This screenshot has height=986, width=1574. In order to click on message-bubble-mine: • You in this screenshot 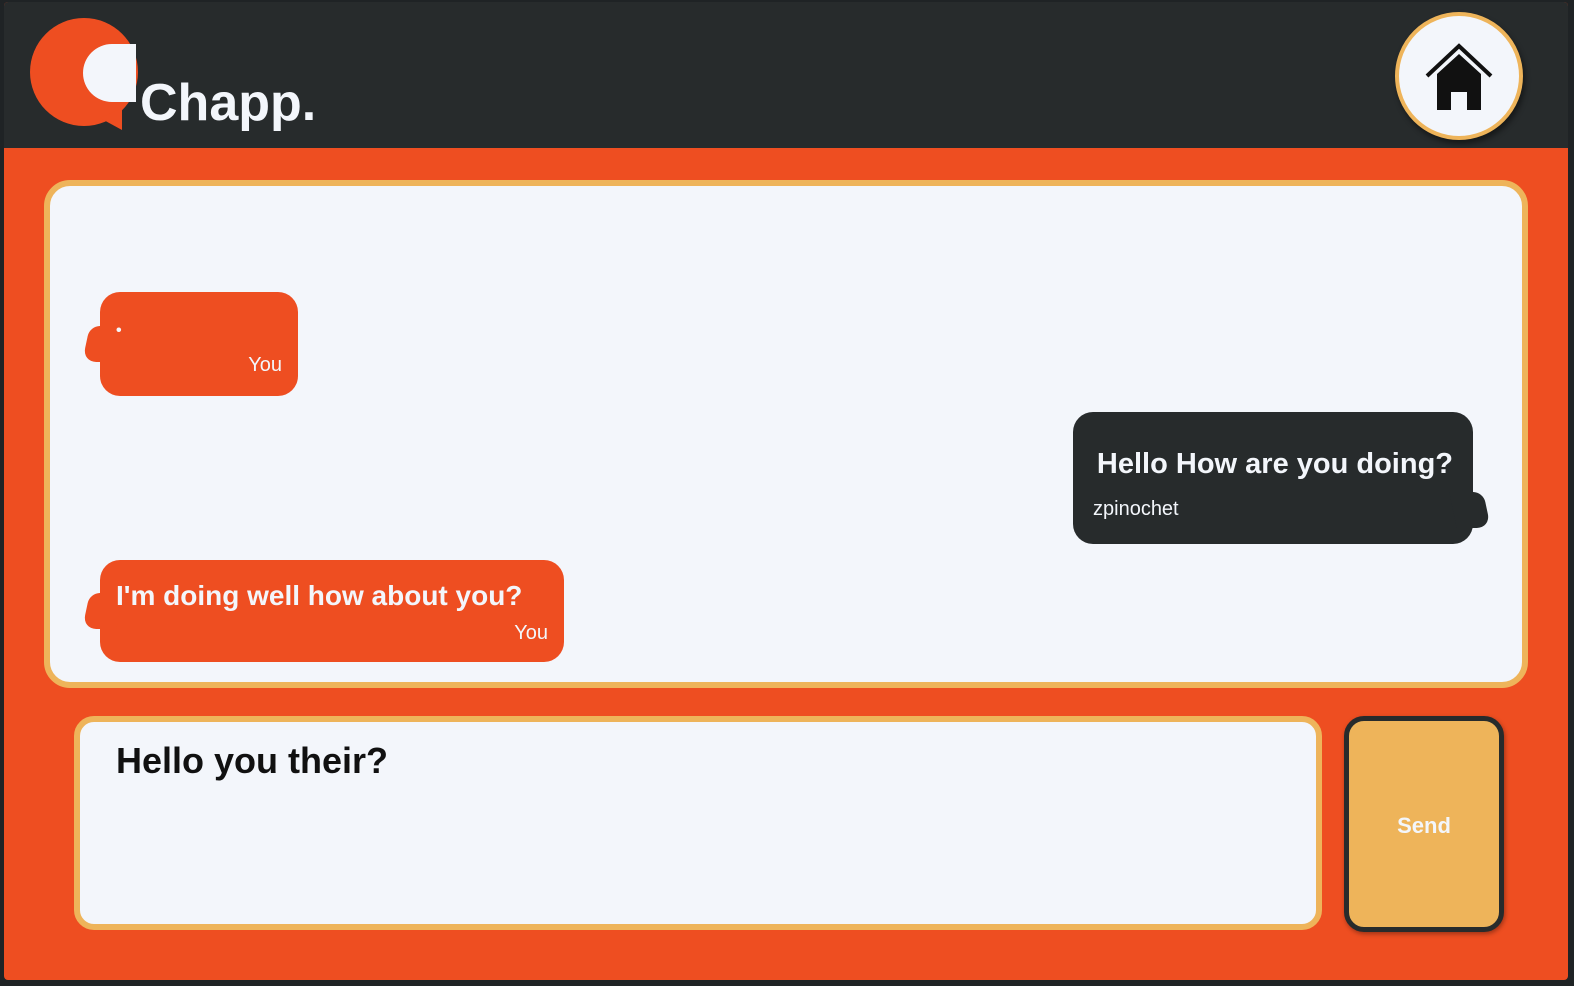, I will do `click(190, 344)`.